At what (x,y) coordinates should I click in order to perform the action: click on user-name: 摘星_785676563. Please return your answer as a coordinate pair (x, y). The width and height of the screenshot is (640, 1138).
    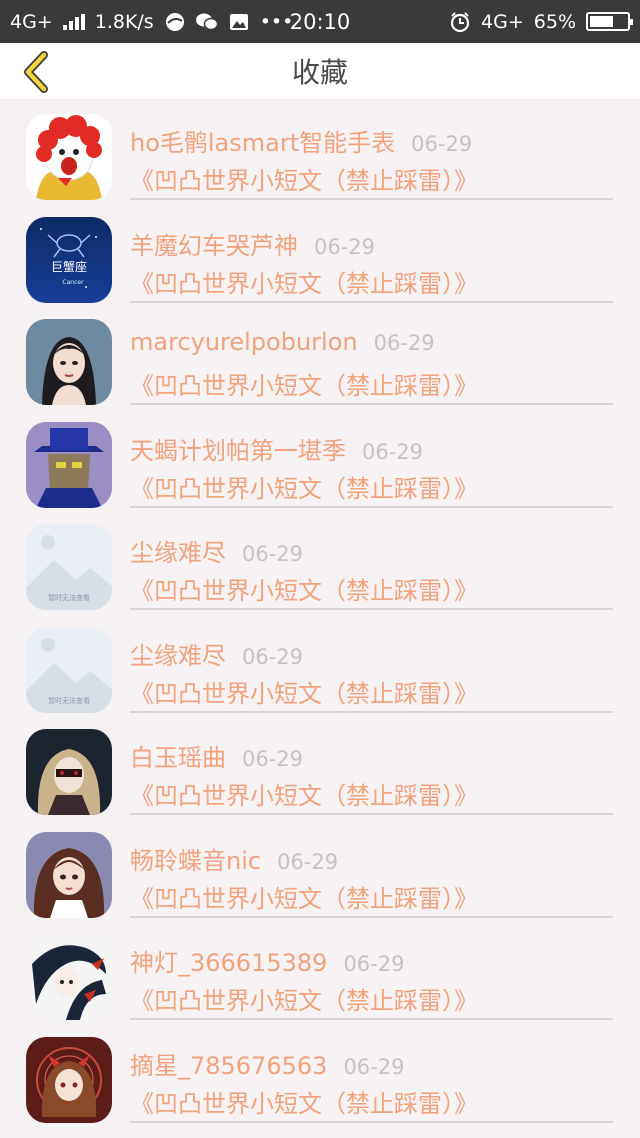
    Looking at the image, I should click on (229, 1065).